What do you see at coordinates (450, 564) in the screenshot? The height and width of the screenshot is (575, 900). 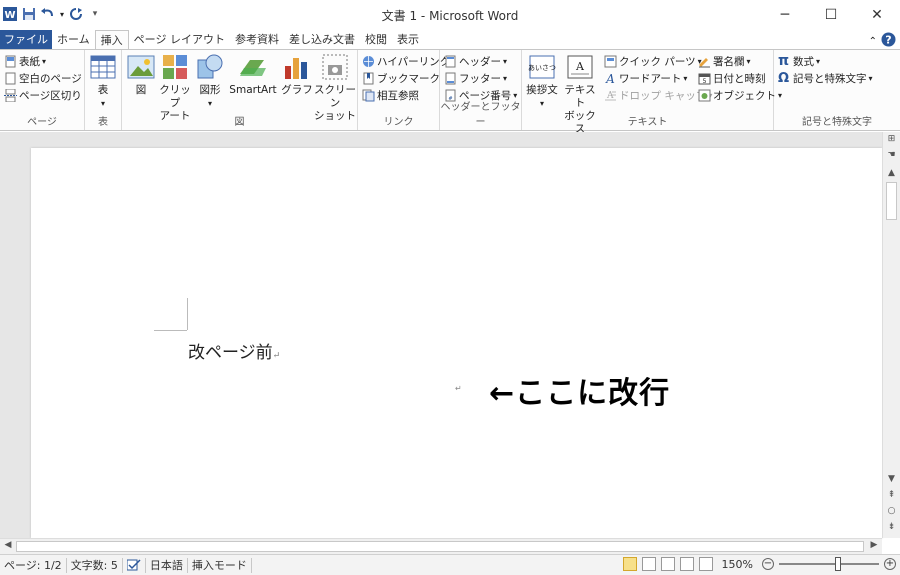 I see `status-bar: ページ: 1/2 文字数: 5 日本語 挿入モード 150% − +` at bounding box center [450, 564].